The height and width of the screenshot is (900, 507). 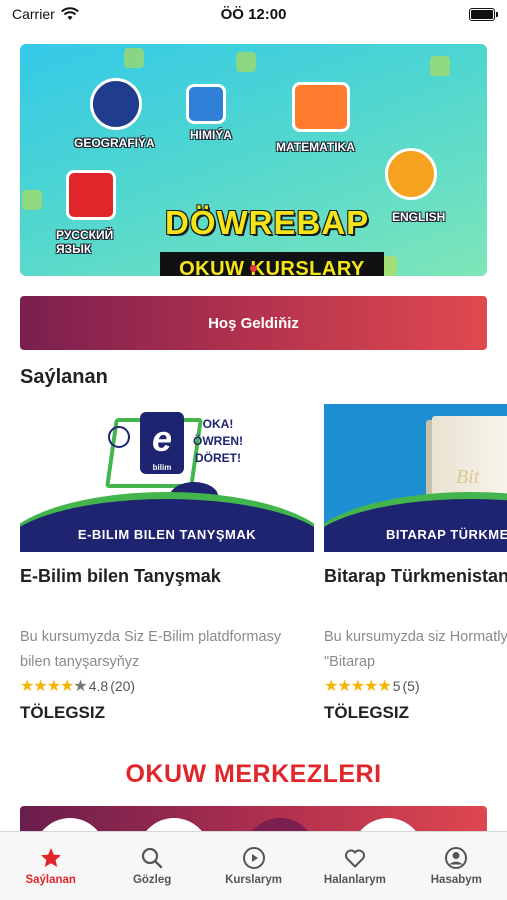 I want to click on search-icon, so click(x=152, y=858).